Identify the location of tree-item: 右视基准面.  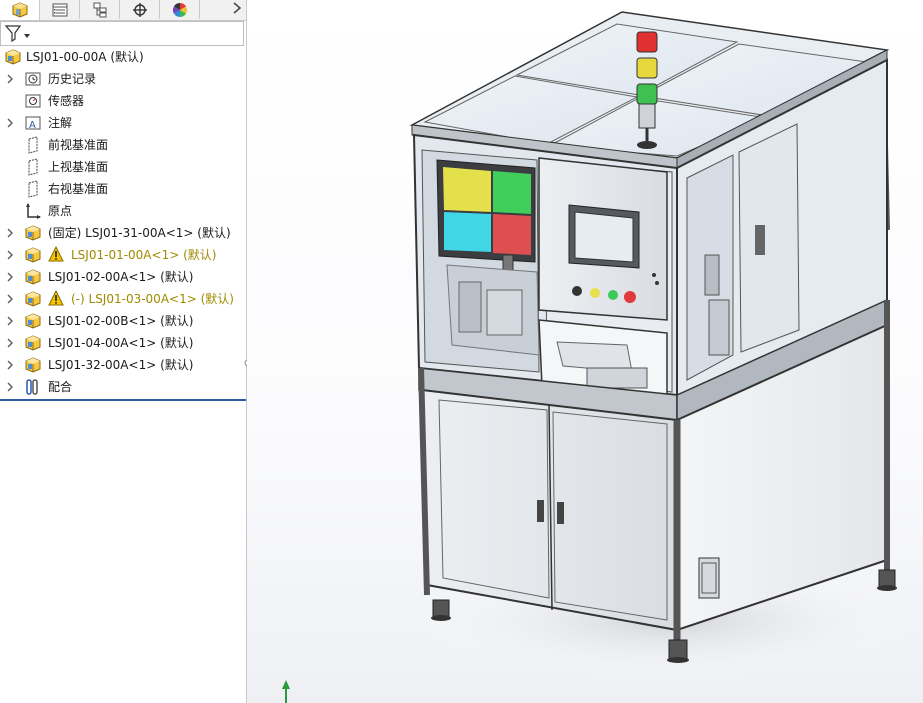
(123, 189).